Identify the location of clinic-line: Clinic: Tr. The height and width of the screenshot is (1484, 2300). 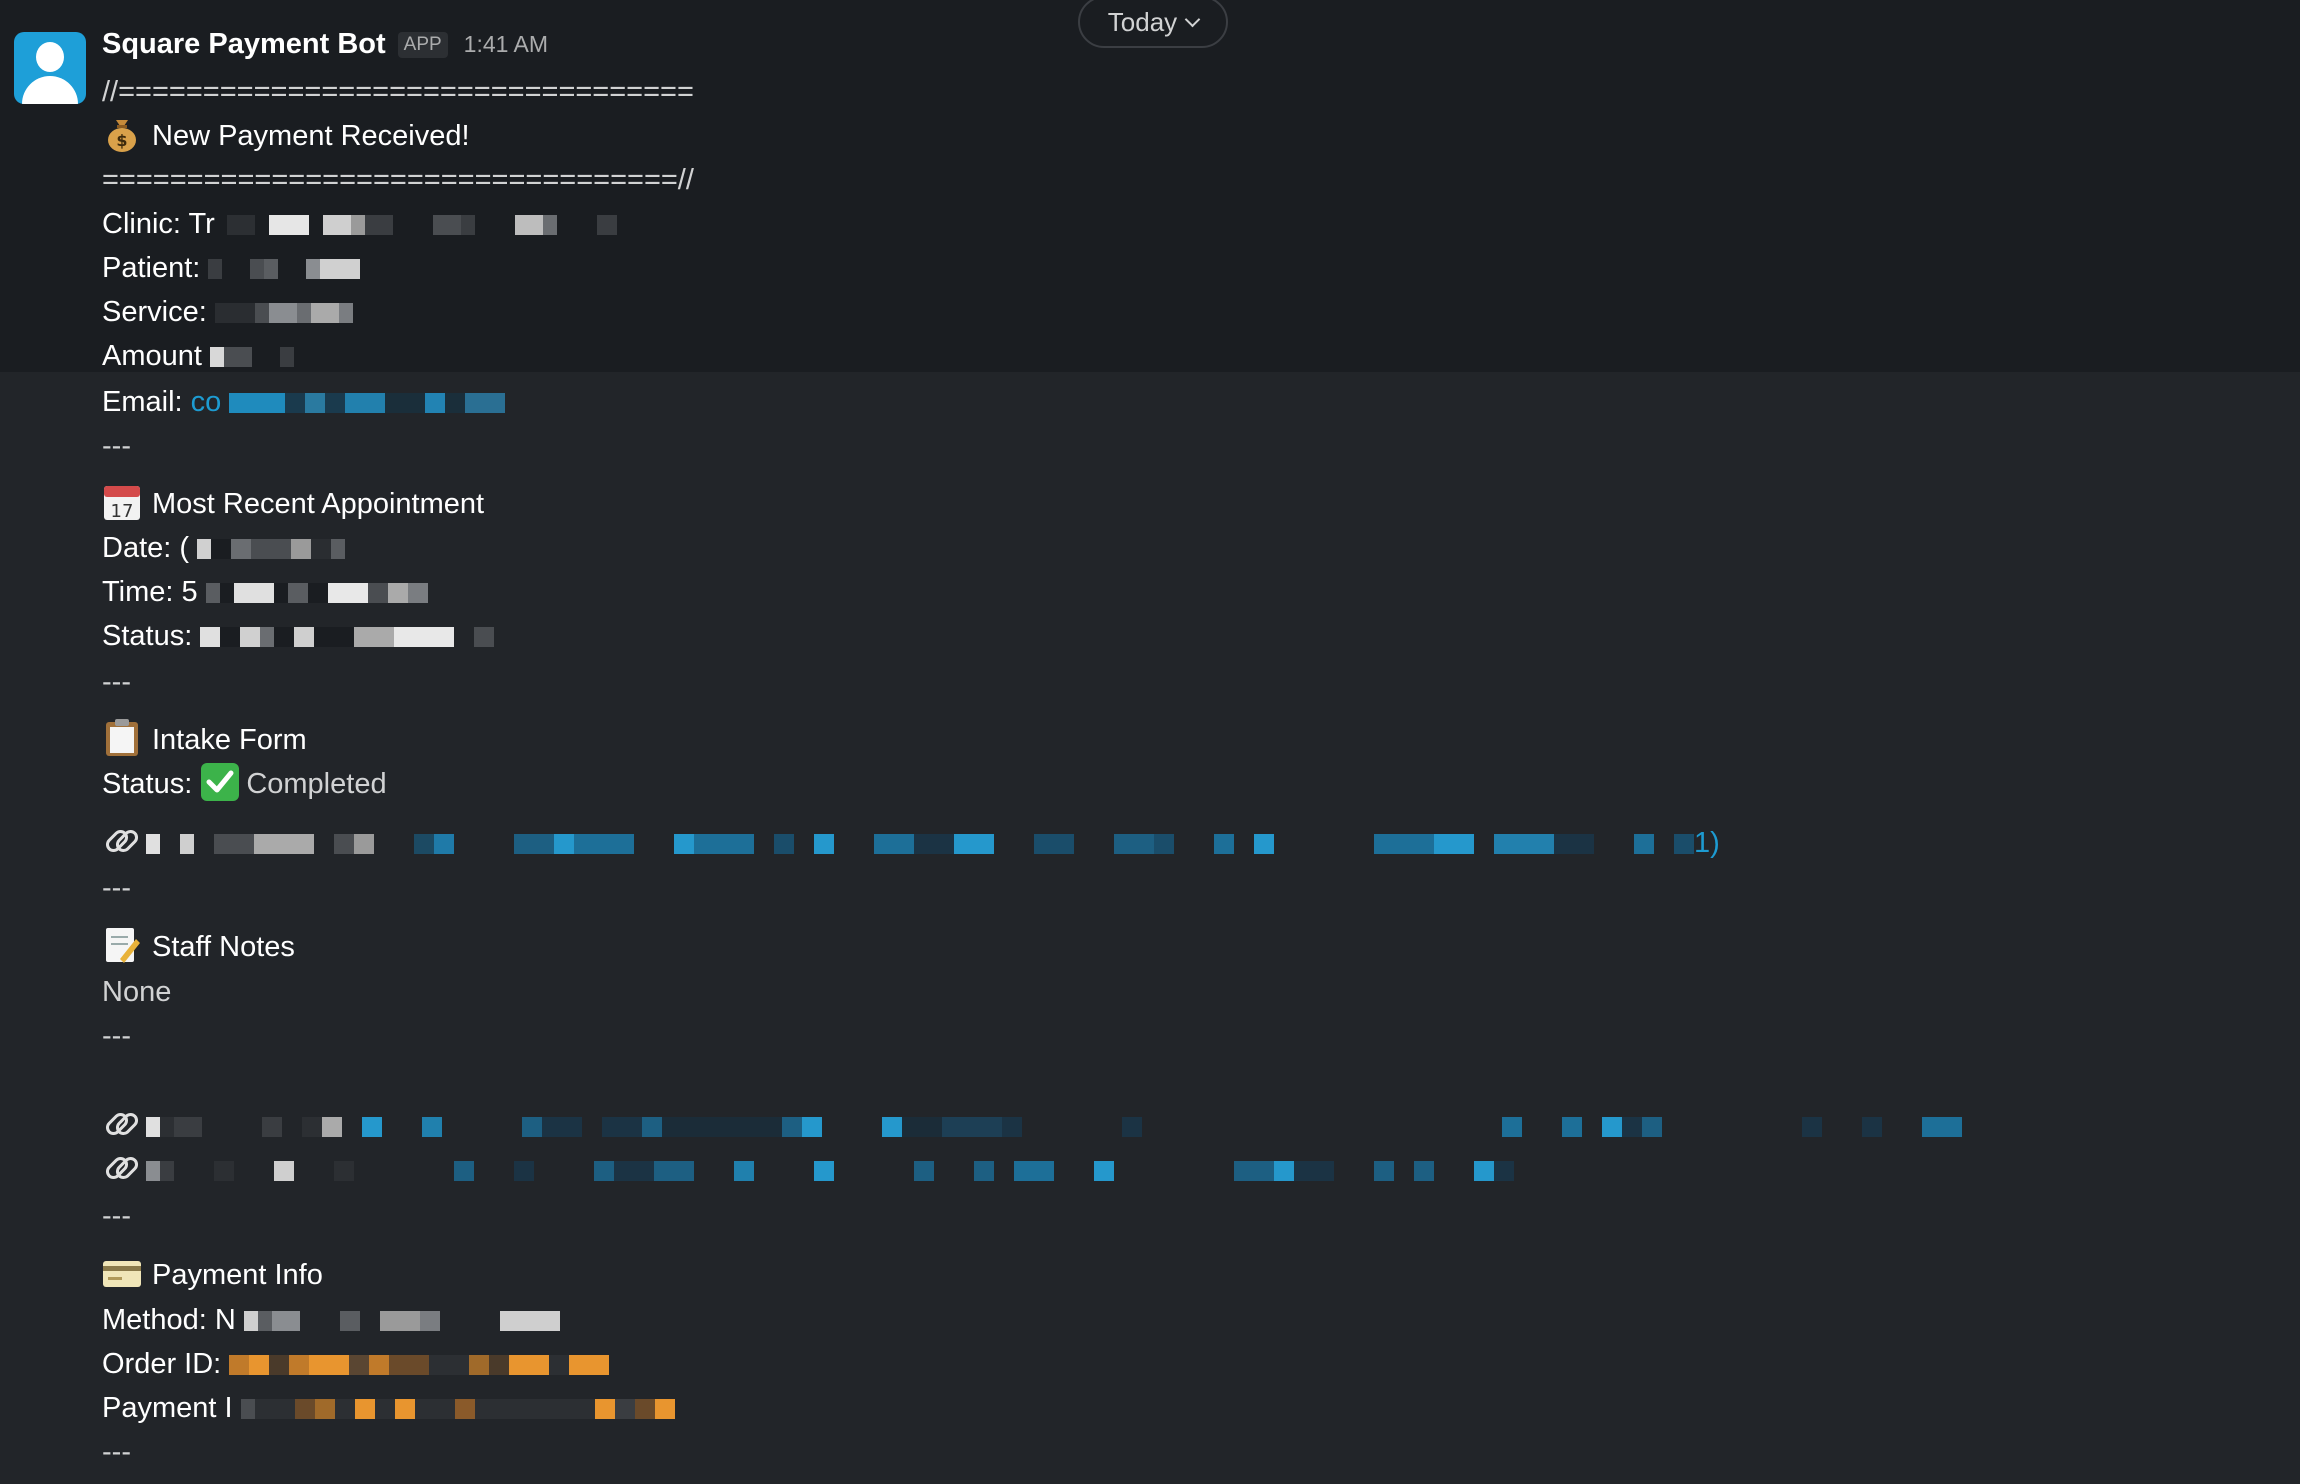
(359, 224).